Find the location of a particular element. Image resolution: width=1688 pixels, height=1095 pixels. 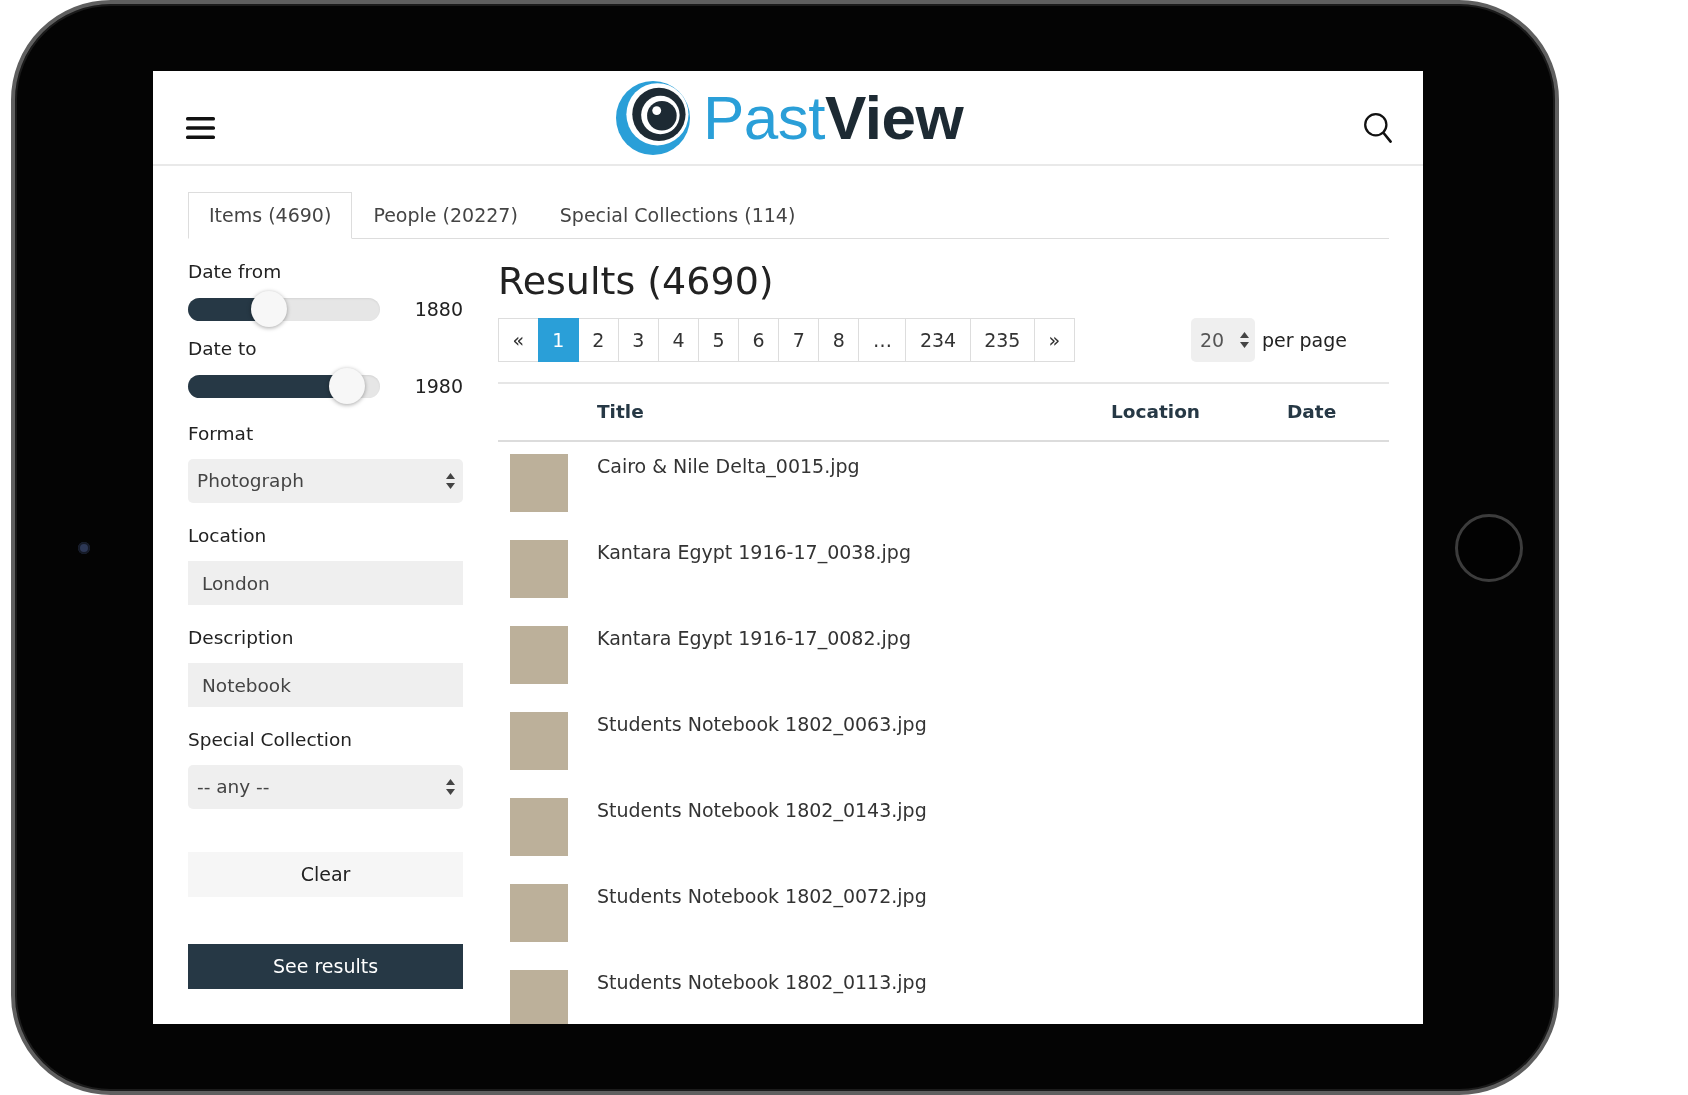

page-link: » is located at coordinates (1054, 340).